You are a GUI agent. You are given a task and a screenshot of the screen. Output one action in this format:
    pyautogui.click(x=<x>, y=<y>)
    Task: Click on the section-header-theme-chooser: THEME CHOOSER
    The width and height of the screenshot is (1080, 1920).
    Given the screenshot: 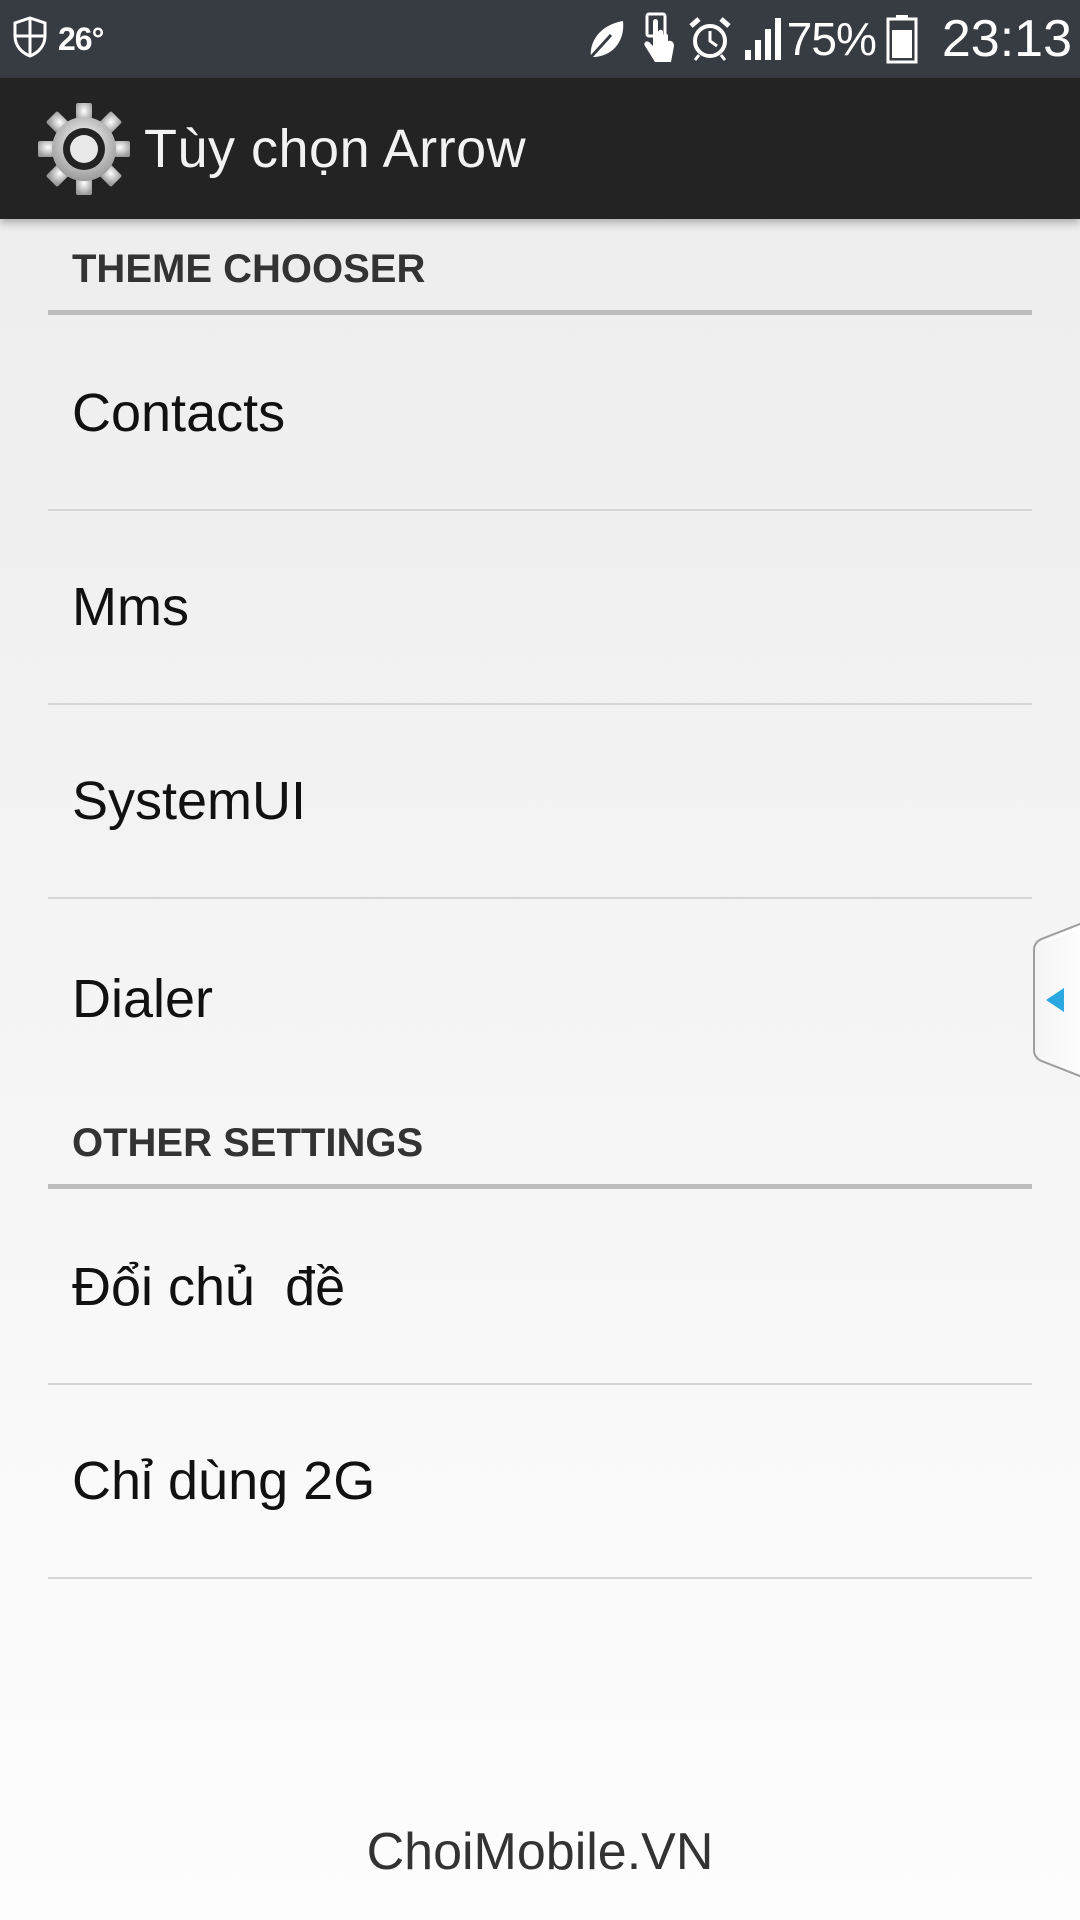 What is the action you would take?
    pyautogui.click(x=540, y=276)
    